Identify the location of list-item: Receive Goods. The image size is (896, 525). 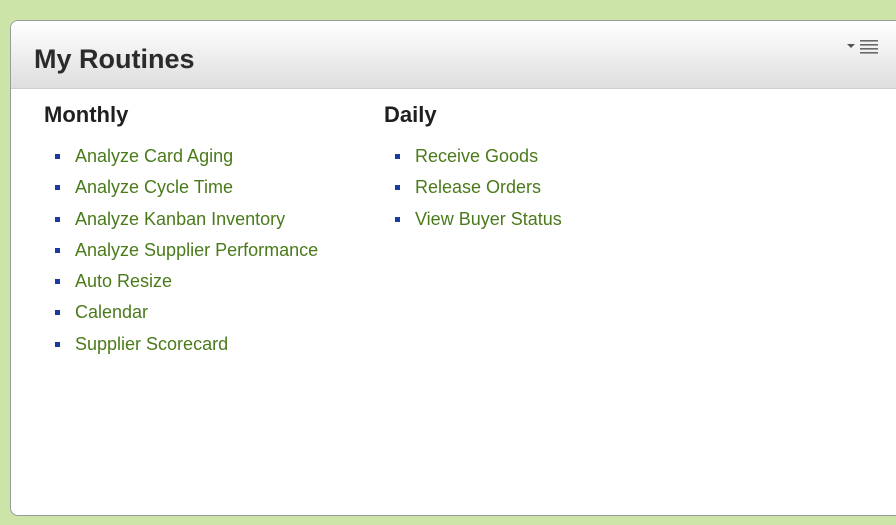
(544, 160).